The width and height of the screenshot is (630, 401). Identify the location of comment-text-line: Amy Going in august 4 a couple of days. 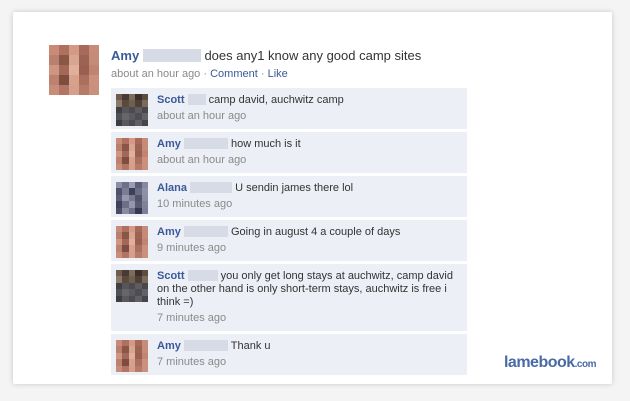
(309, 232).